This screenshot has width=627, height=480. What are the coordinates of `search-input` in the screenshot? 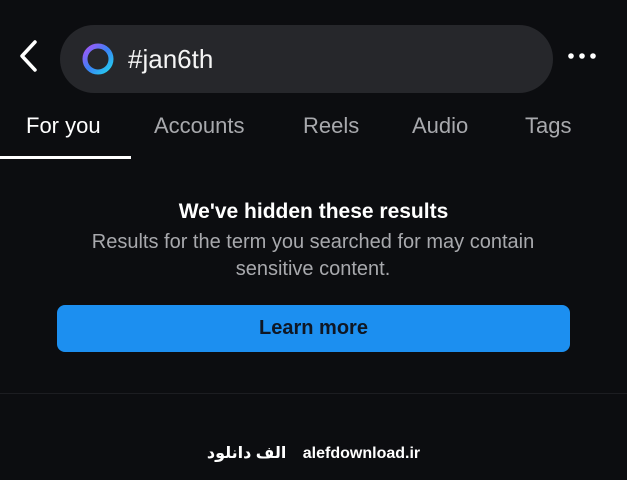 It's located at (328, 59).